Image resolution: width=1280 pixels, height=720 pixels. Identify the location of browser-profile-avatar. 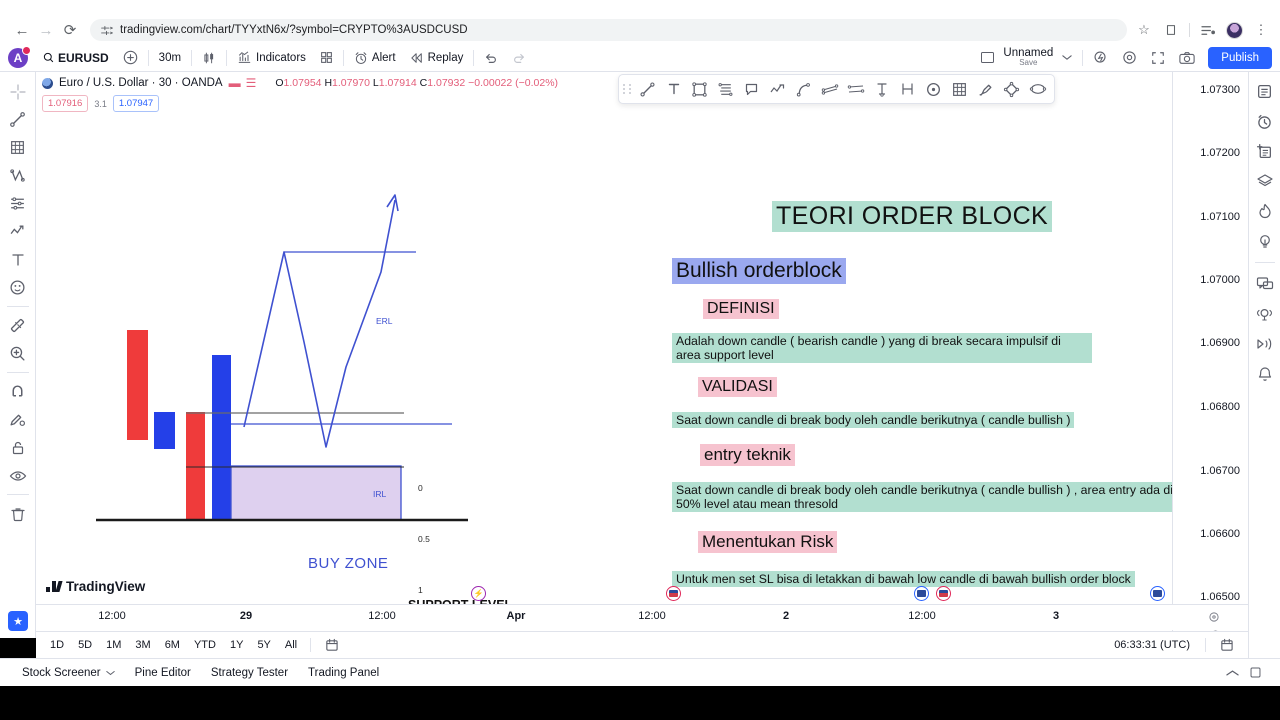
(1234, 30).